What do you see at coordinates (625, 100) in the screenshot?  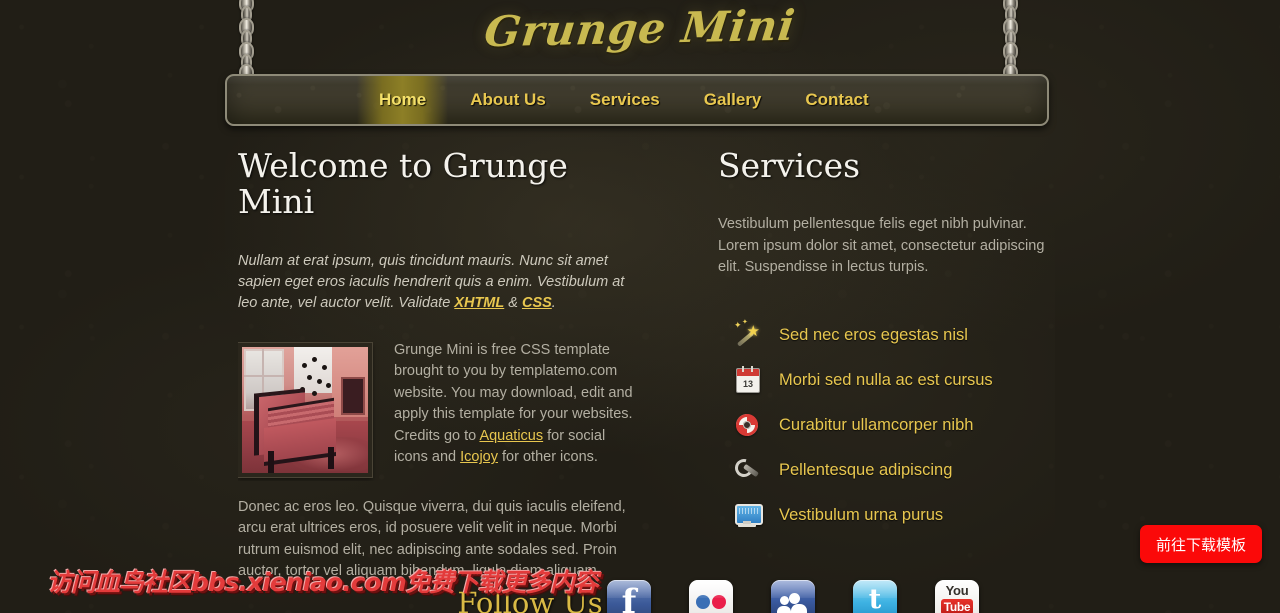 I see `nav-item-services: Services` at bounding box center [625, 100].